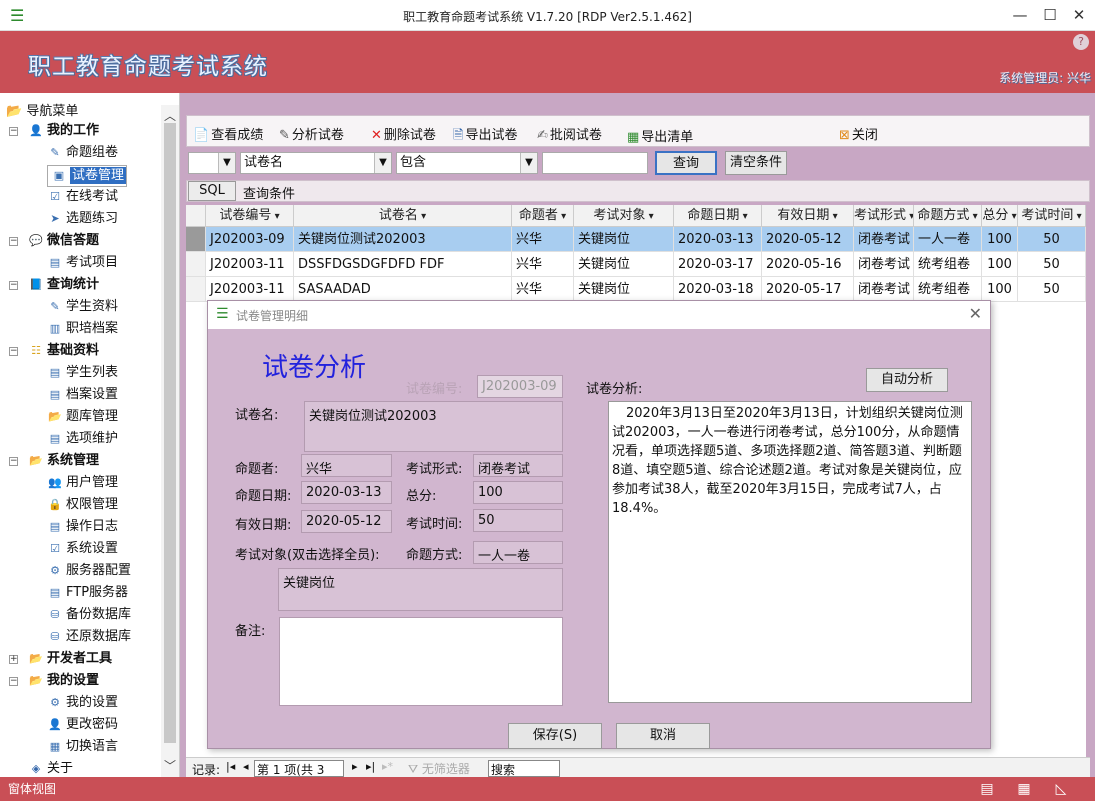 The width and height of the screenshot is (1095, 801). Describe the element at coordinates (346, 492) in the screenshot. I see `create-date-field: 2020-03-13` at that location.